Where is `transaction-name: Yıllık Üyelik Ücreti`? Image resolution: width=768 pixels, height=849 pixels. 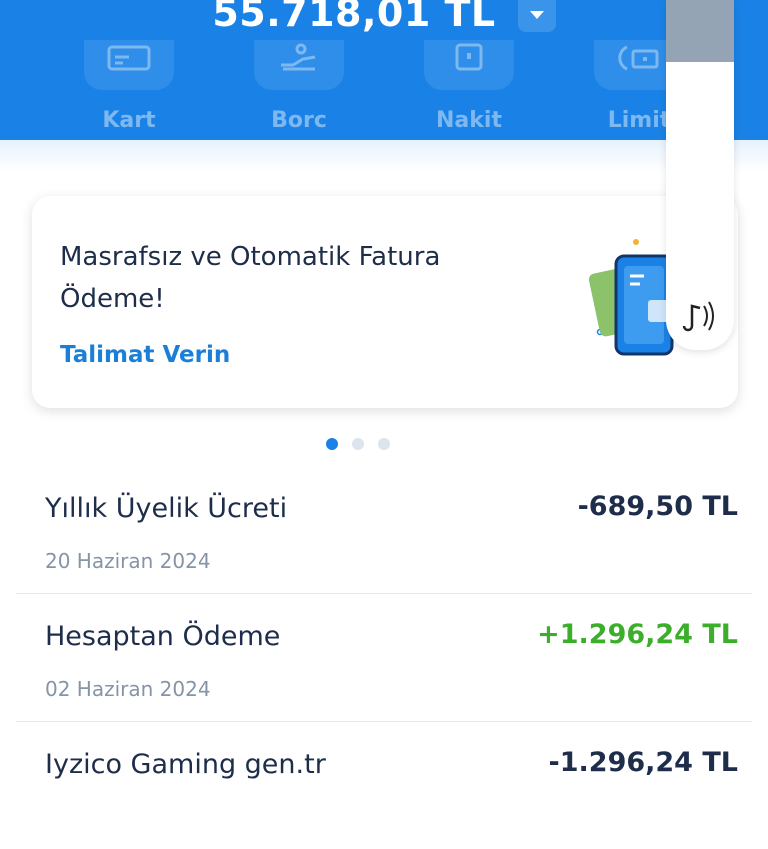 transaction-name: Yıllık Üyelik Ücreti is located at coordinates (166, 508).